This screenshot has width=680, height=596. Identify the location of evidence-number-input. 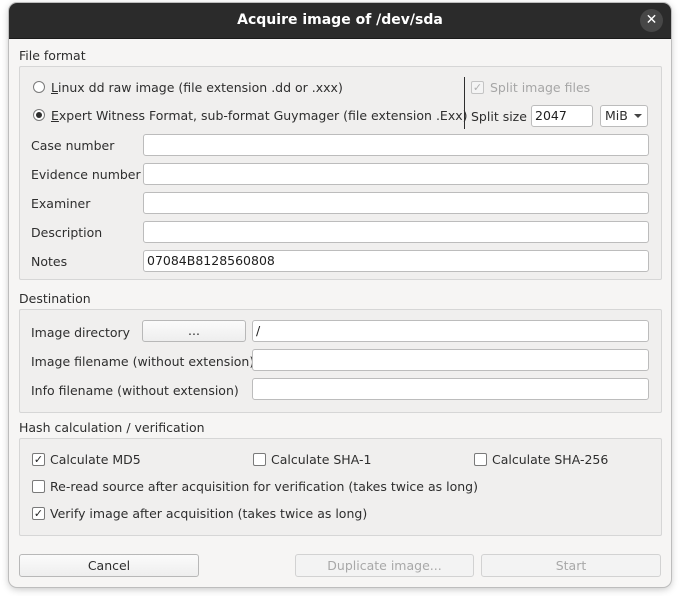
(396, 174).